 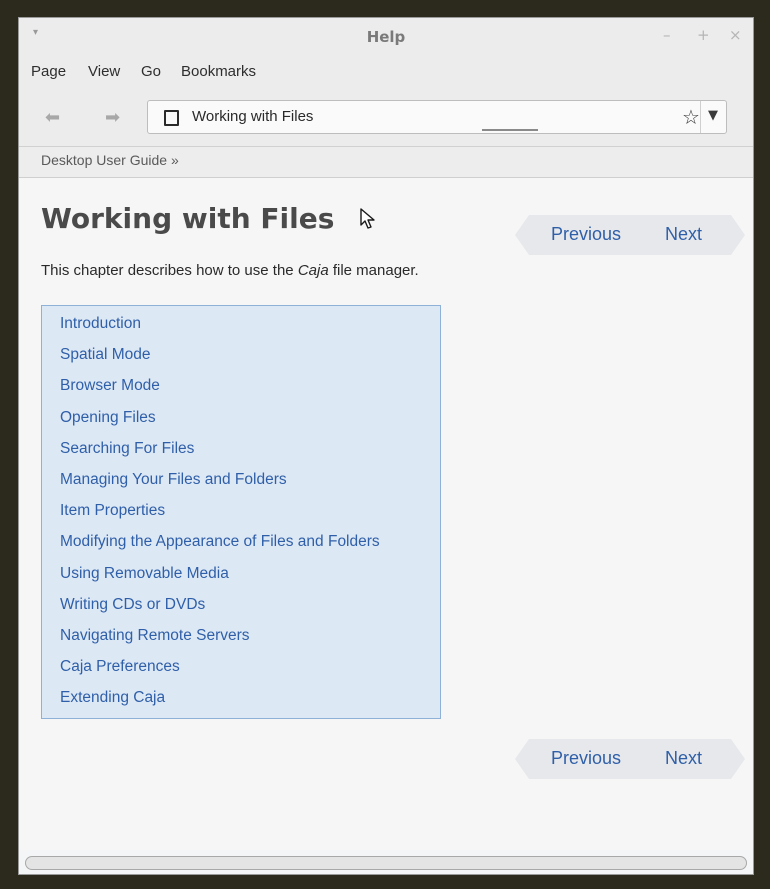 I want to click on previous-link-bottom: Previous, so click(x=586, y=758).